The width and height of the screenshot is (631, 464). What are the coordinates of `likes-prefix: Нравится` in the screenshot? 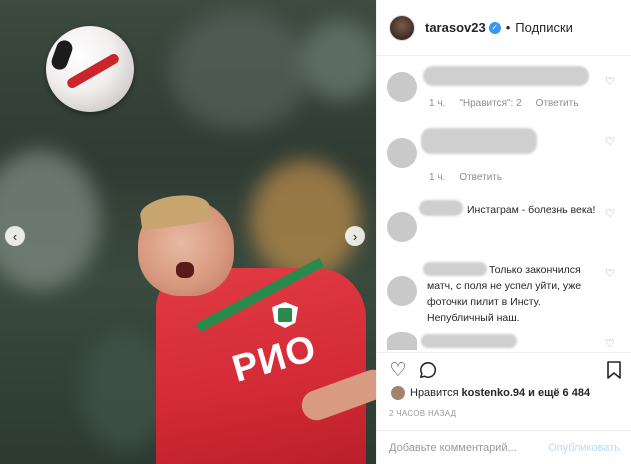 It's located at (434, 393).